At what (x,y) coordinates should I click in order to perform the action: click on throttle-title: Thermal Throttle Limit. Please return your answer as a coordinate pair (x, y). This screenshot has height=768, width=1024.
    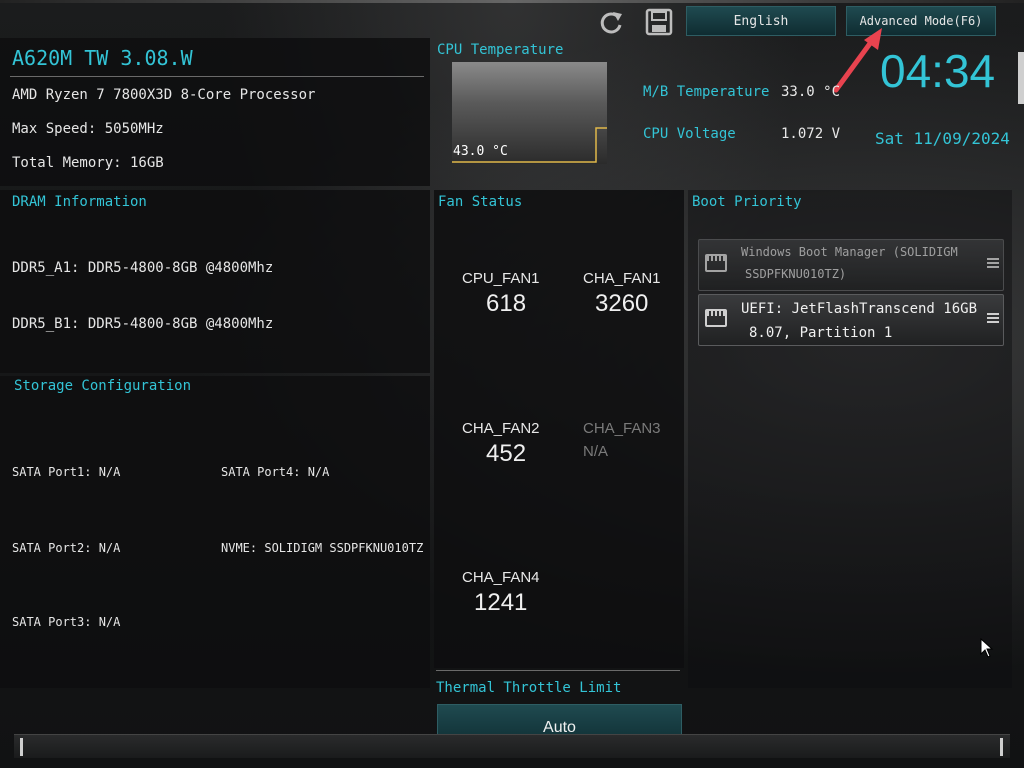
    Looking at the image, I should click on (529, 688).